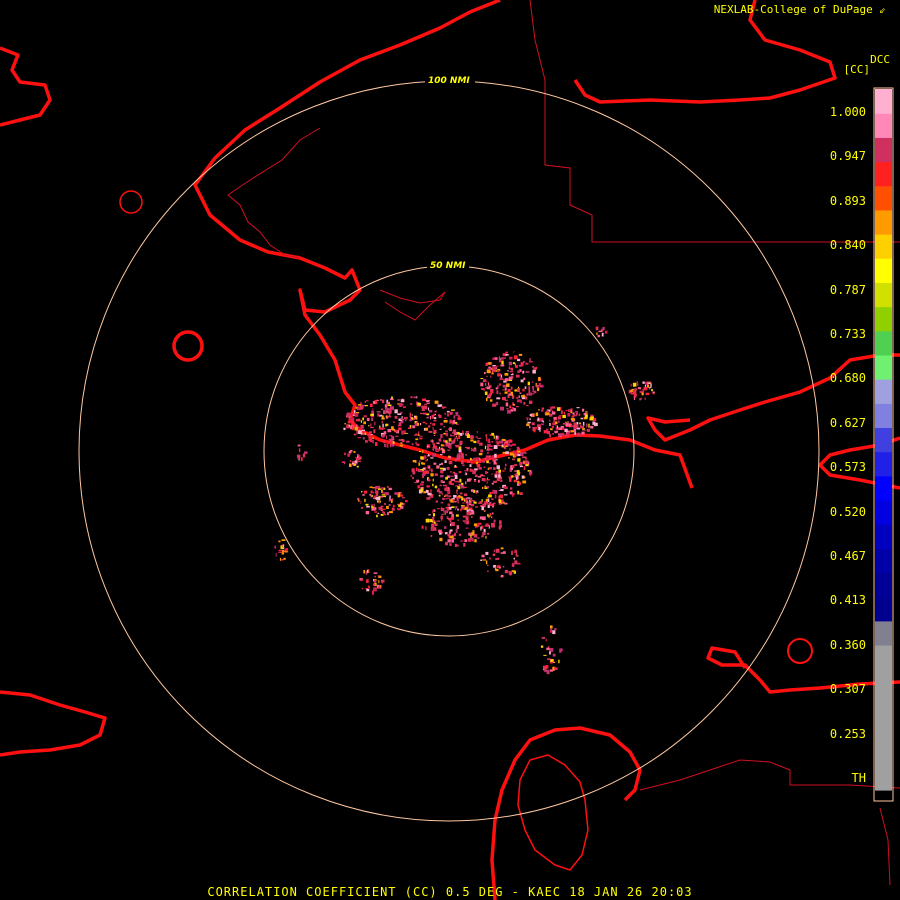 The width and height of the screenshot is (900, 900). I want to click on ring-label-50: 50 NMI, so click(448, 266).